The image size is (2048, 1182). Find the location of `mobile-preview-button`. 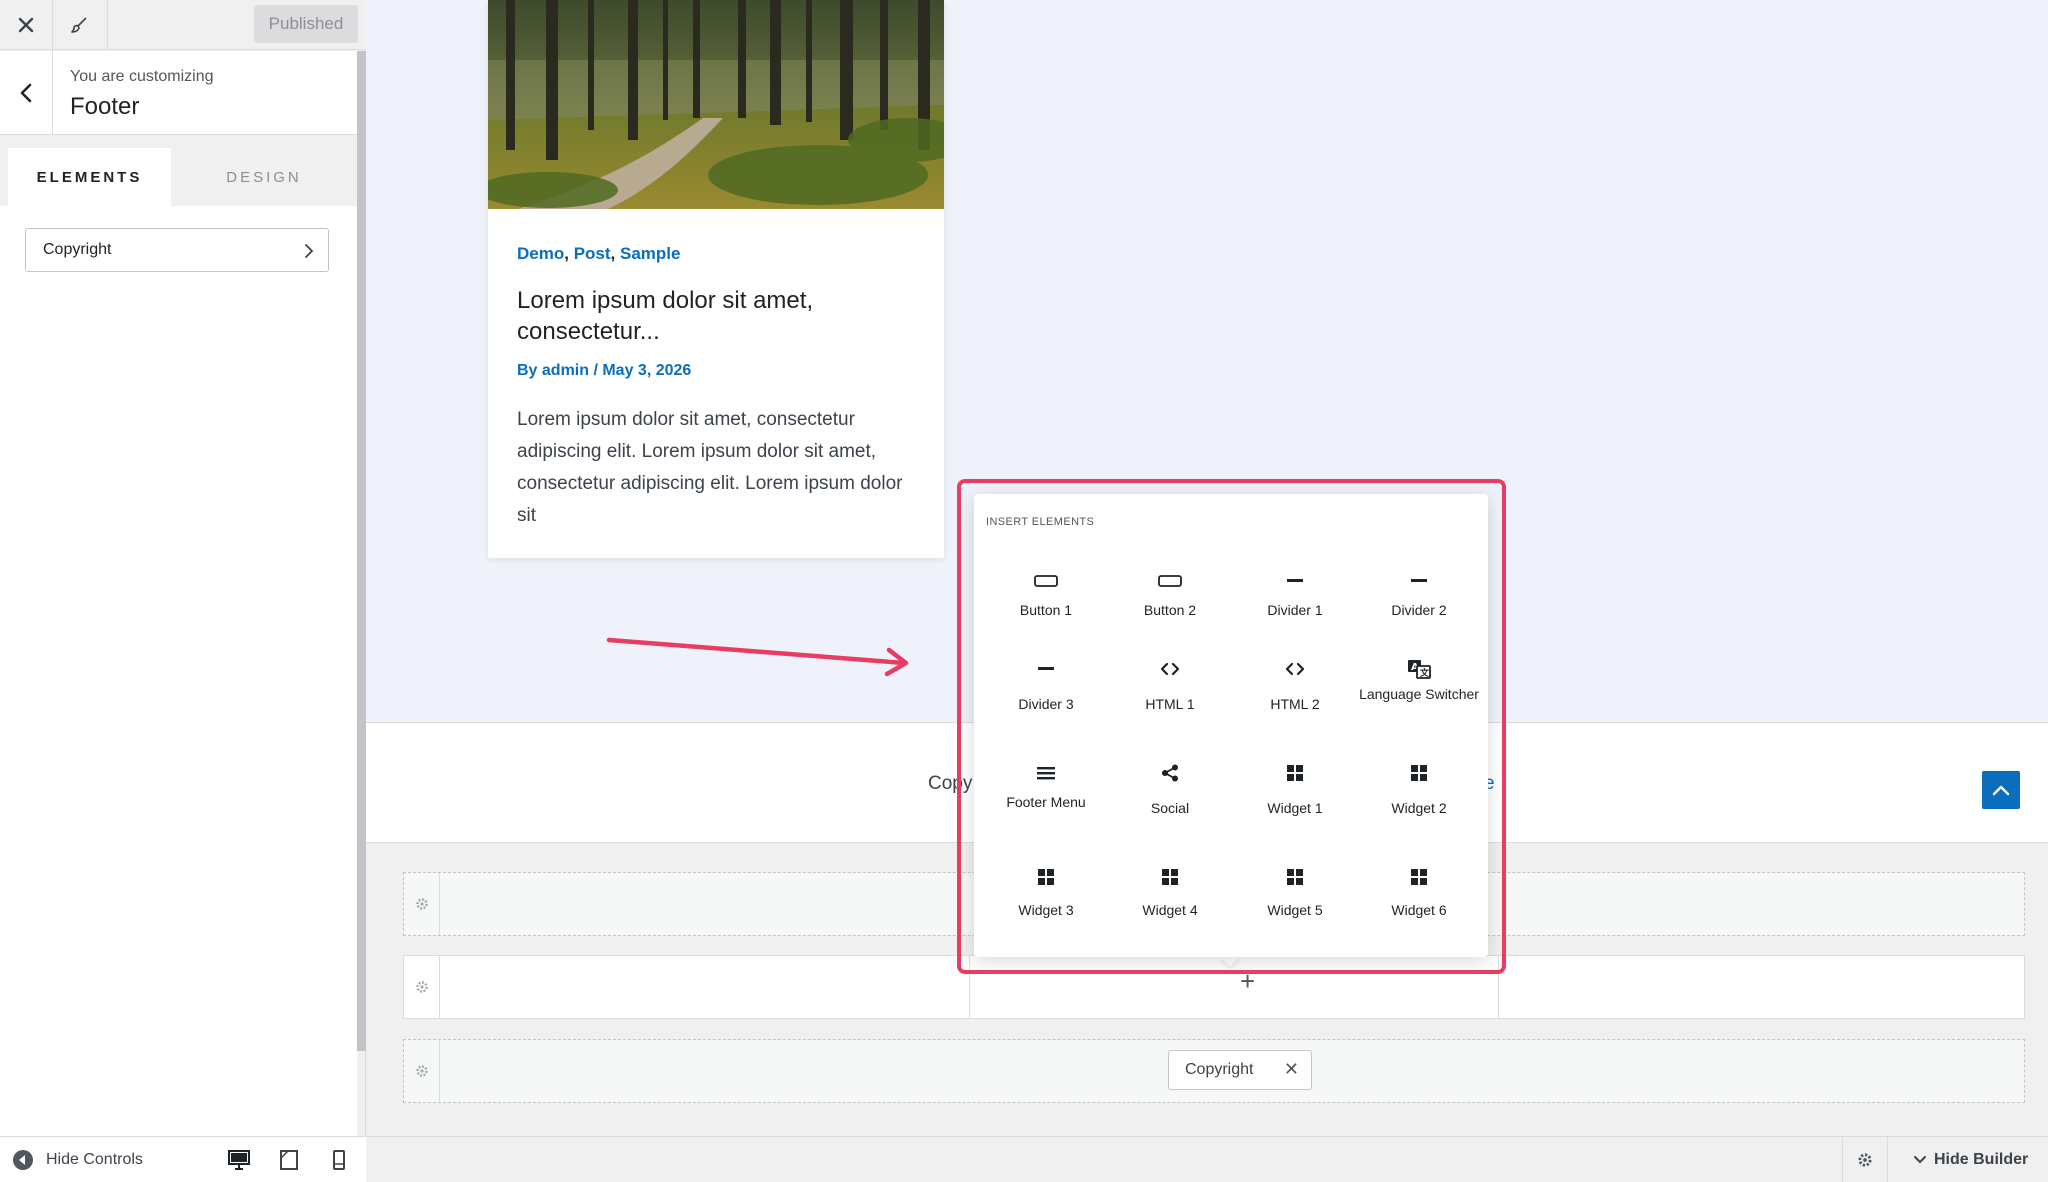

mobile-preview-button is located at coordinates (339, 1160).